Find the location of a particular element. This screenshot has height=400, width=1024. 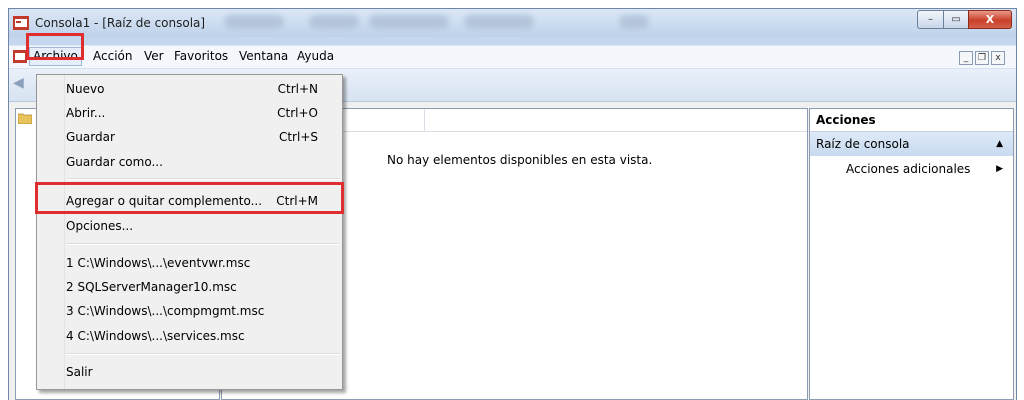

archivo-highlight-box is located at coordinates (55, 46).